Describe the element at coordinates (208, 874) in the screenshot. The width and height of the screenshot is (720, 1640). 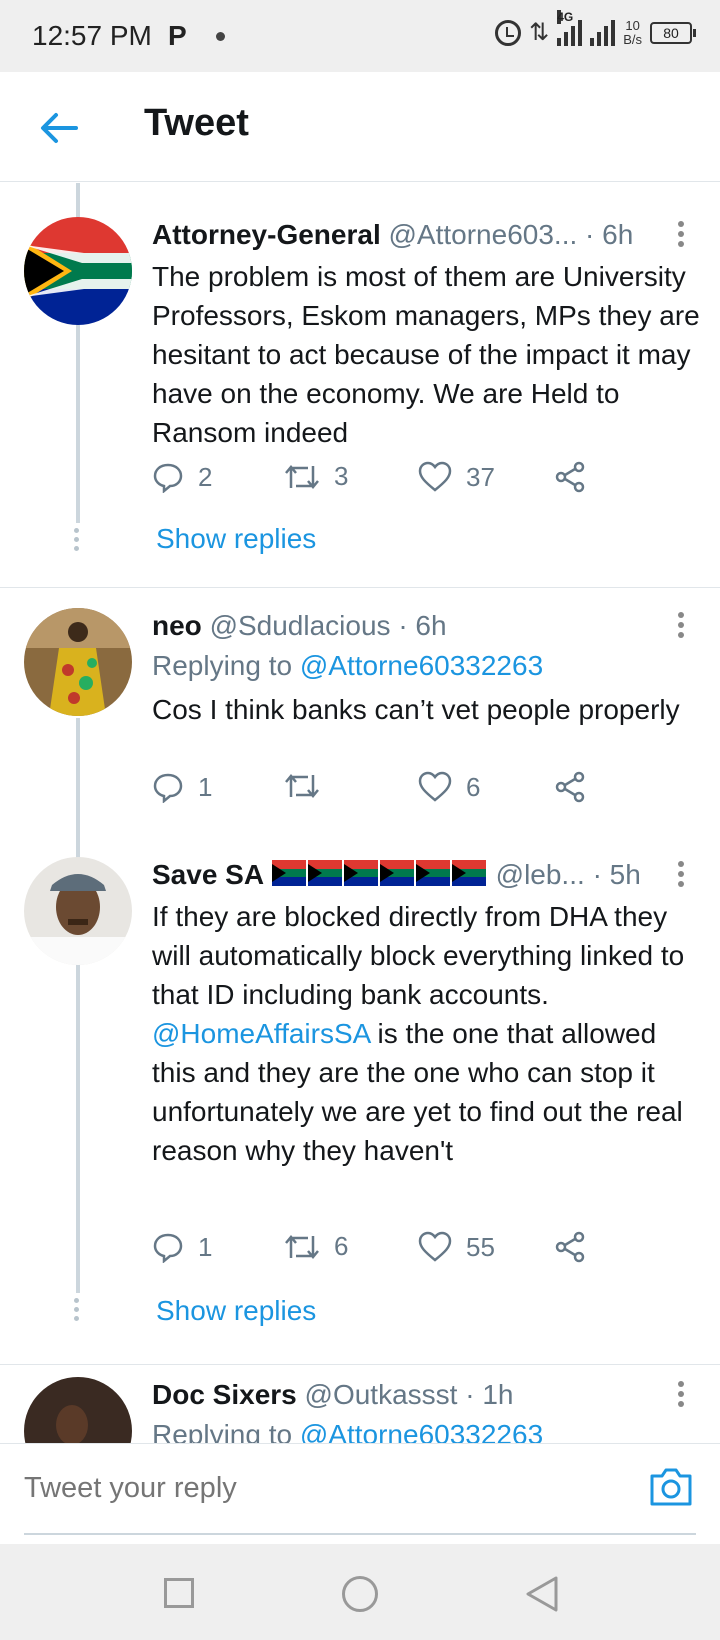
I see `user-name: Save SA` at that location.